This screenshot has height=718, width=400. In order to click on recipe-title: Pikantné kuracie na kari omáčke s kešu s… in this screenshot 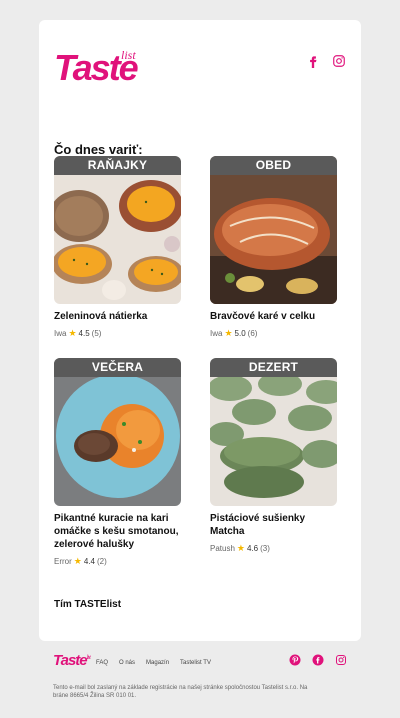, I will do `click(117, 531)`.